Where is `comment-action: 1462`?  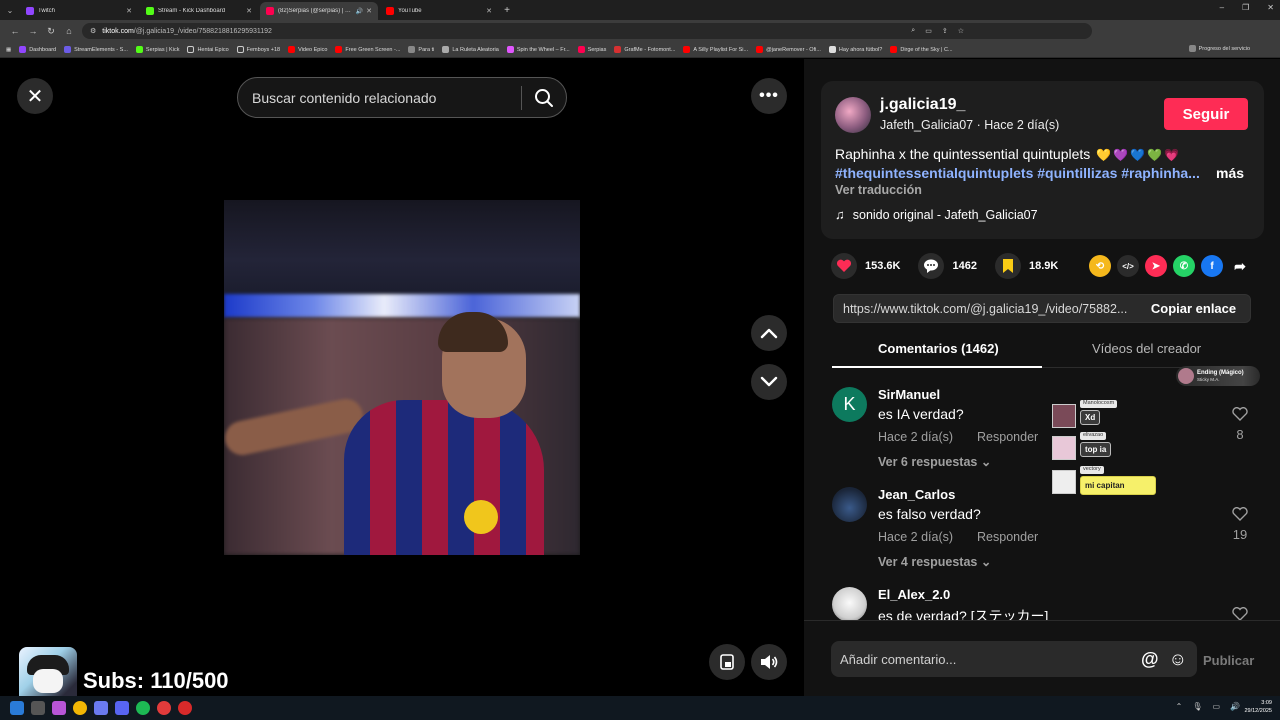
comment-action: 1462 is located at coordinates (947, 266).